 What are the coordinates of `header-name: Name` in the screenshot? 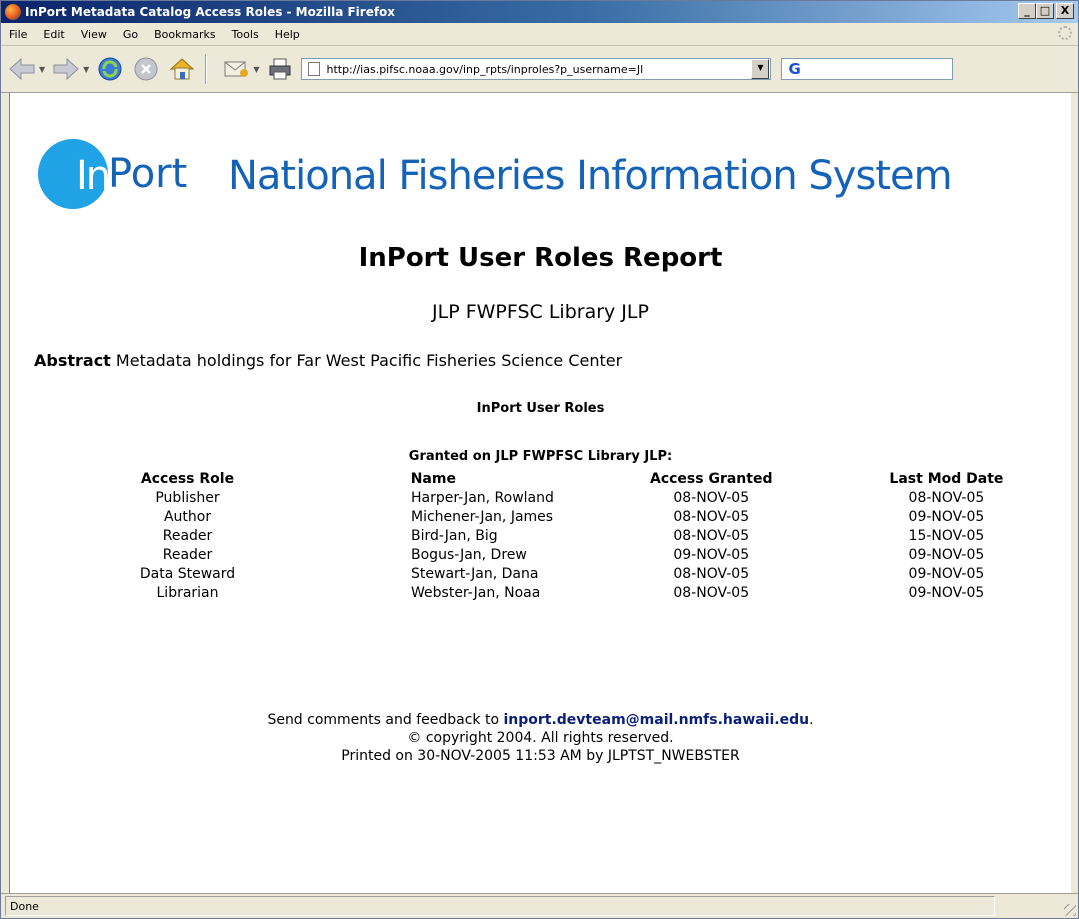 It's located at (433, 478).